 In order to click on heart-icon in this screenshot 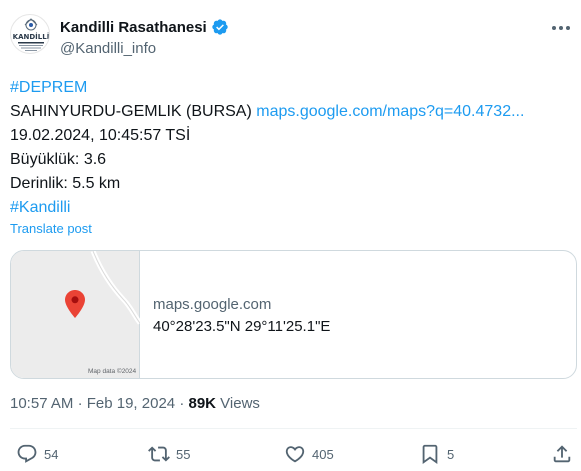, I will do `click(295, 454)`.